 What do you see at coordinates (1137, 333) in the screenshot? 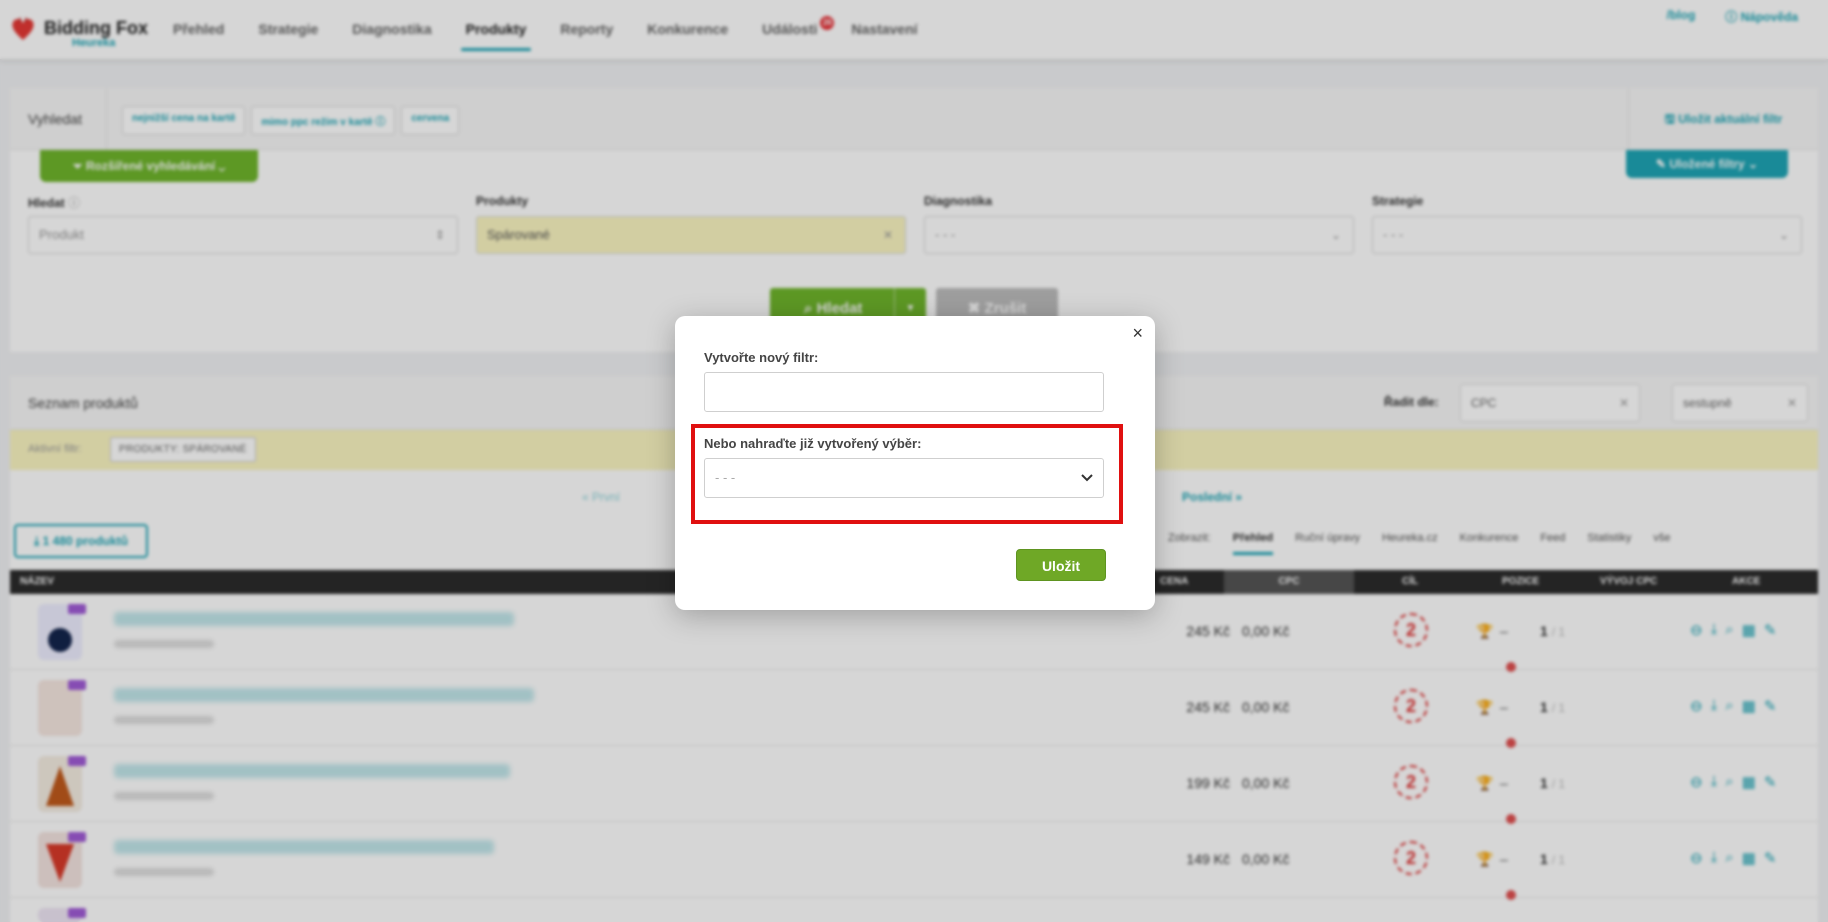
I see `close-icon: ×` at bounding box center [1137, 333].